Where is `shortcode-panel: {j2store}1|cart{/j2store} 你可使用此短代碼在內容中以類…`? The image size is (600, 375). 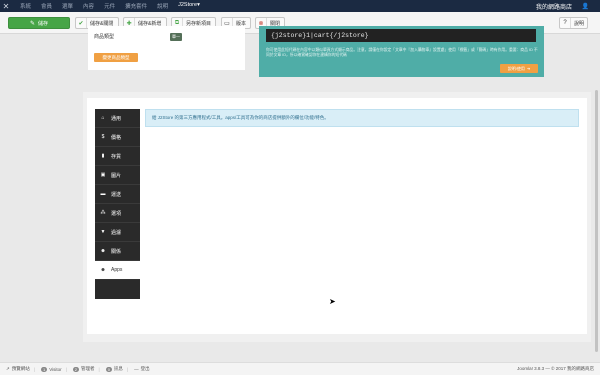 shortcode-panel: {j2store}1|cart{/j2store} 你可使用此短代碼在內容中以類… is located at coordinates (401, 51).